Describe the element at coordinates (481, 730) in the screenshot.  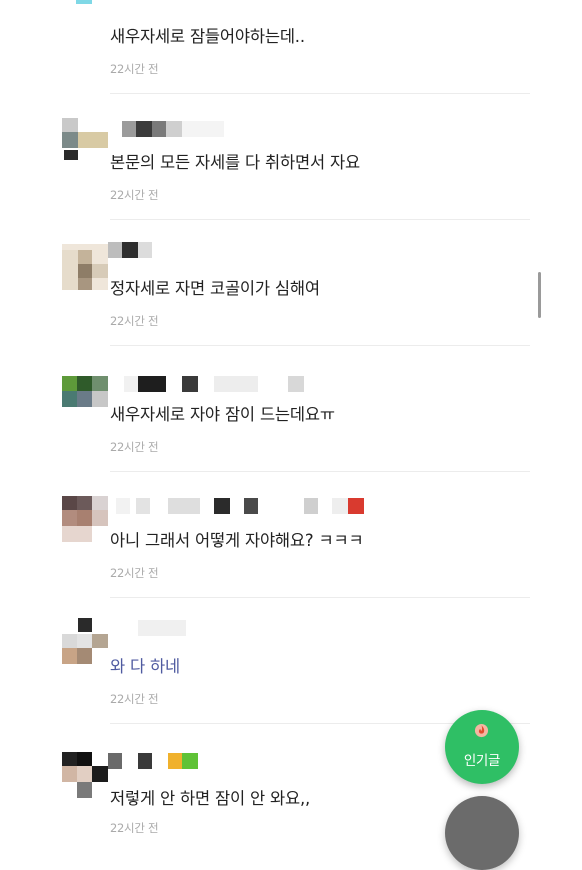
I see `flame-icon` at that location.